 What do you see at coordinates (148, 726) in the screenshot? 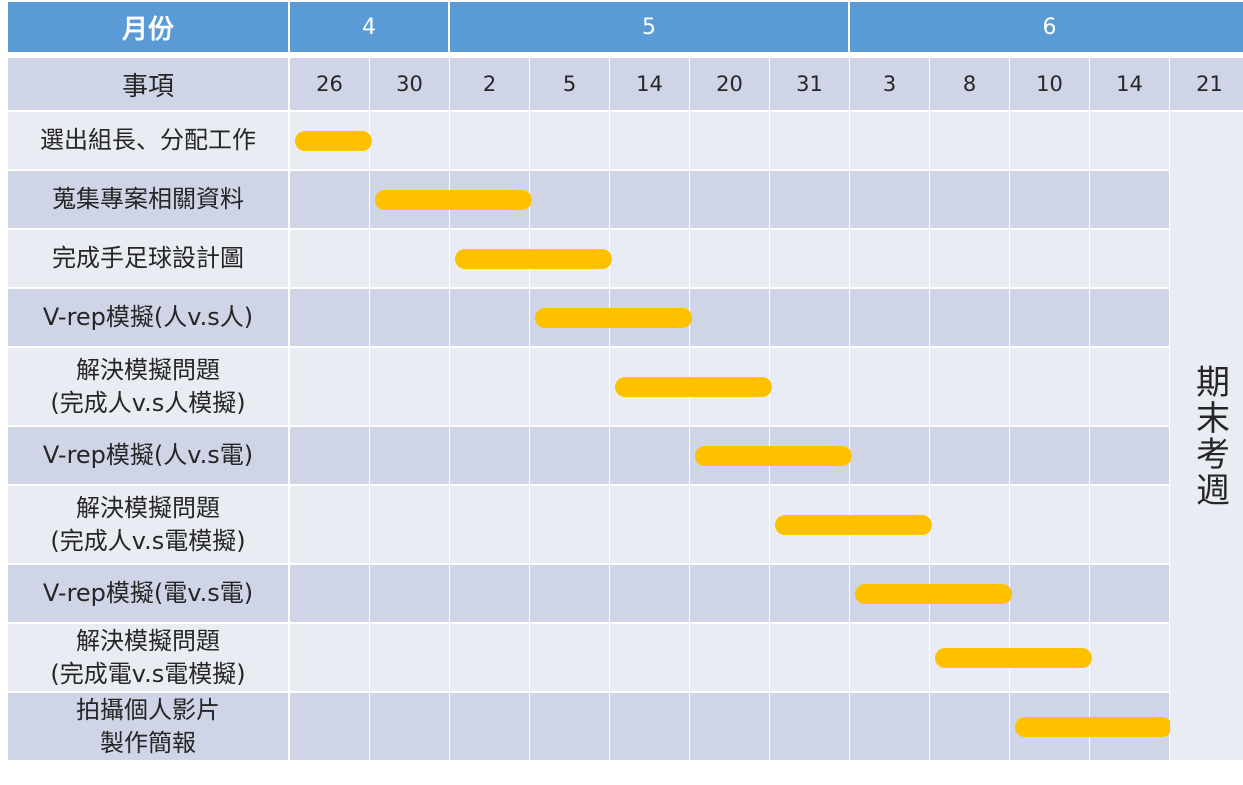
I see `task-label: 拍攝個人影片 製作簡報` at bounding box center [148, 726].